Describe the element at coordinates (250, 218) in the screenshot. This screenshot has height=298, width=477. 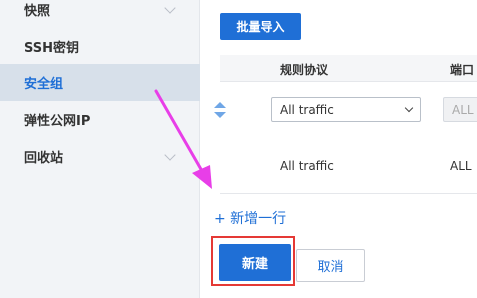
I see `add-row-link: + 新增一行` at that location.